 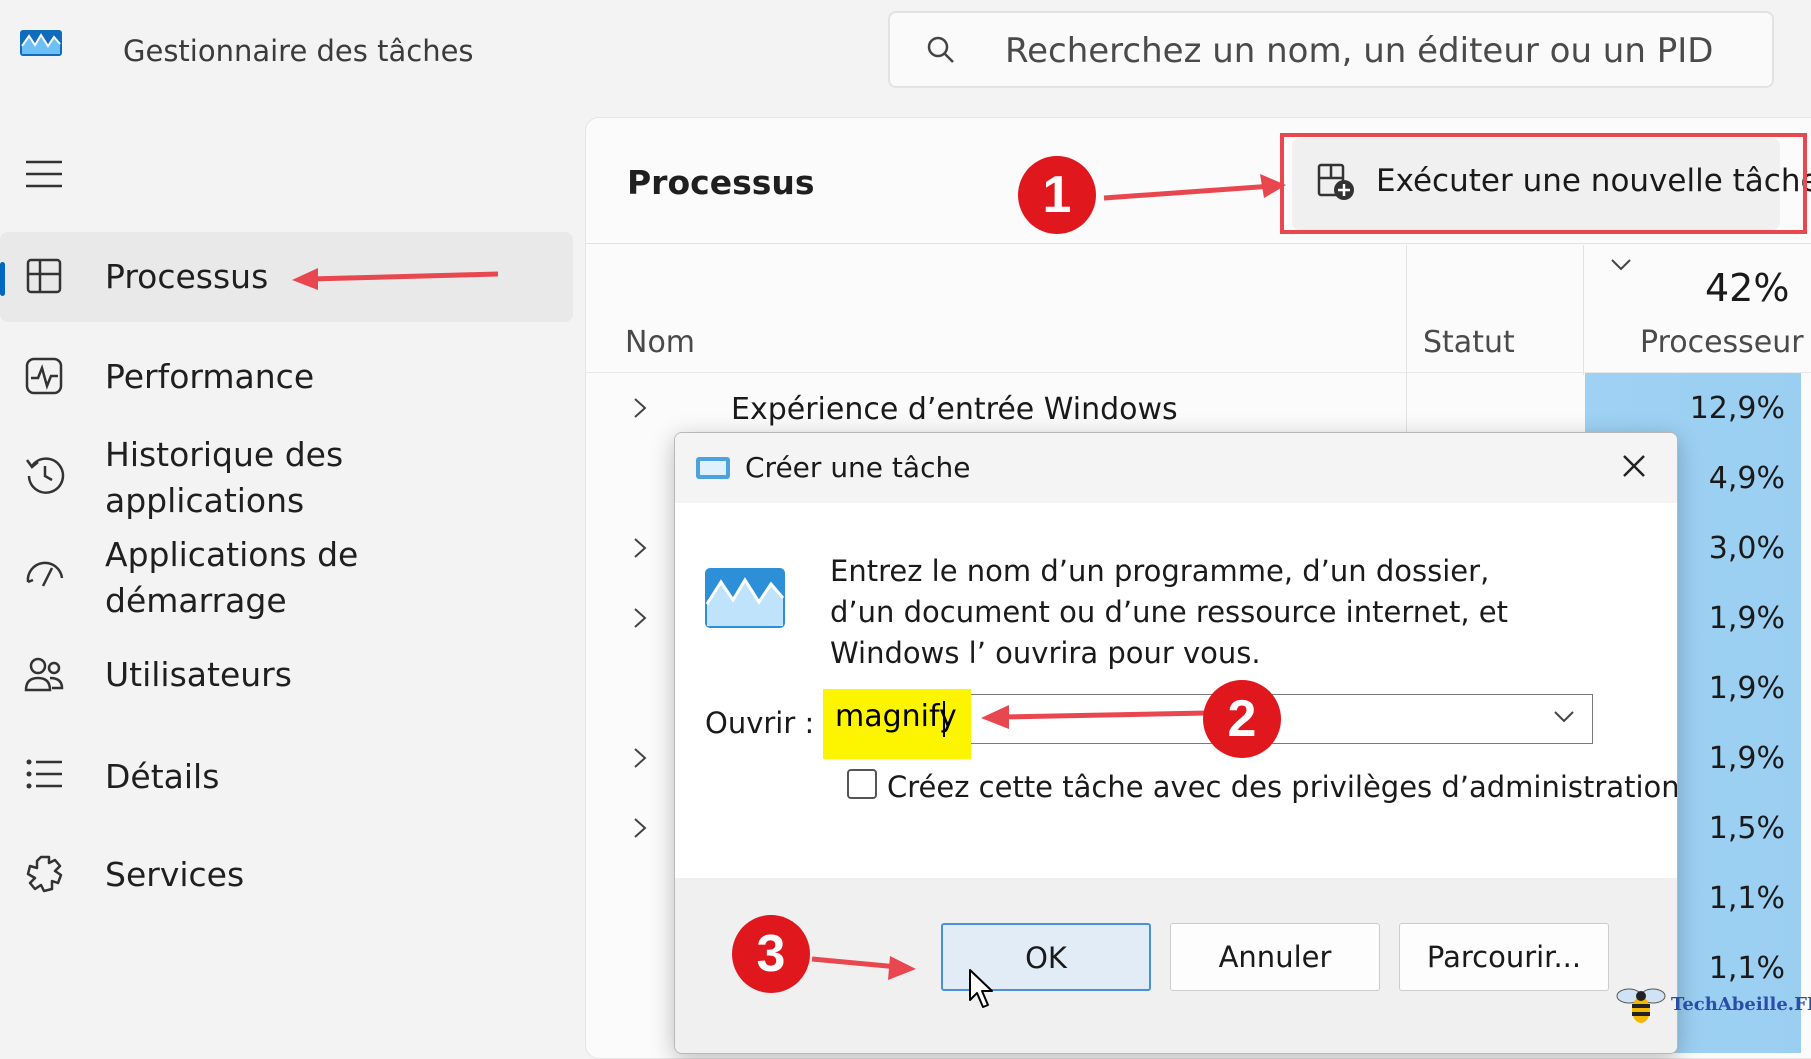 I want to click on dialog-title: Créer une tâche, so click(x=858, y=467).